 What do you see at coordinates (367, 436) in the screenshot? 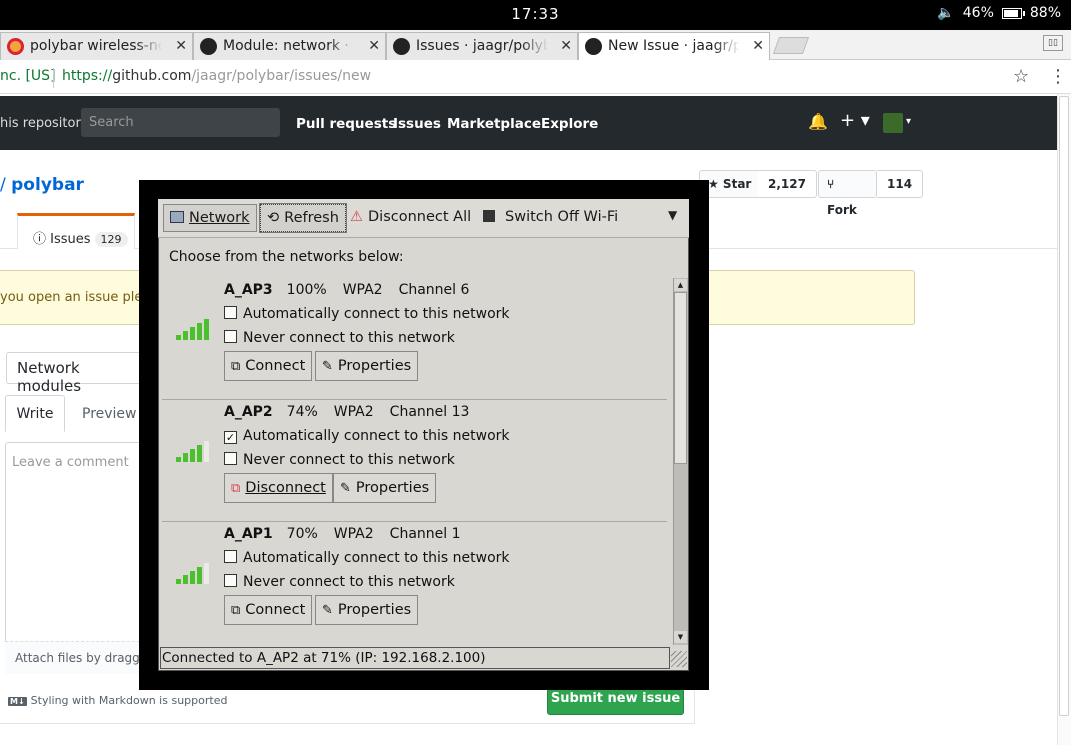
I see `auto-connect-checkbox: ✓ Automatically connect to this network` at bounding box center [367, 436].